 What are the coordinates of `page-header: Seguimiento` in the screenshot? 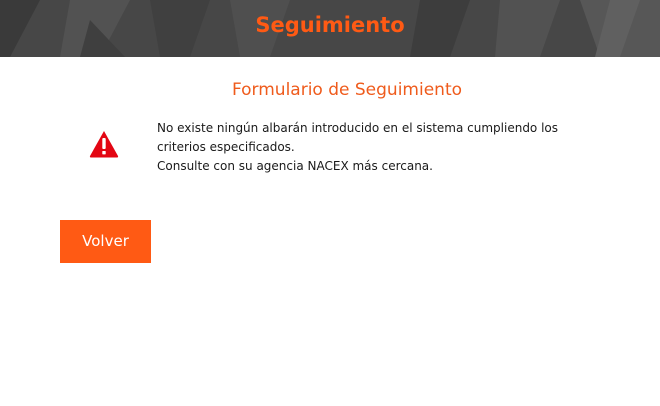 It's located at (330, 28).